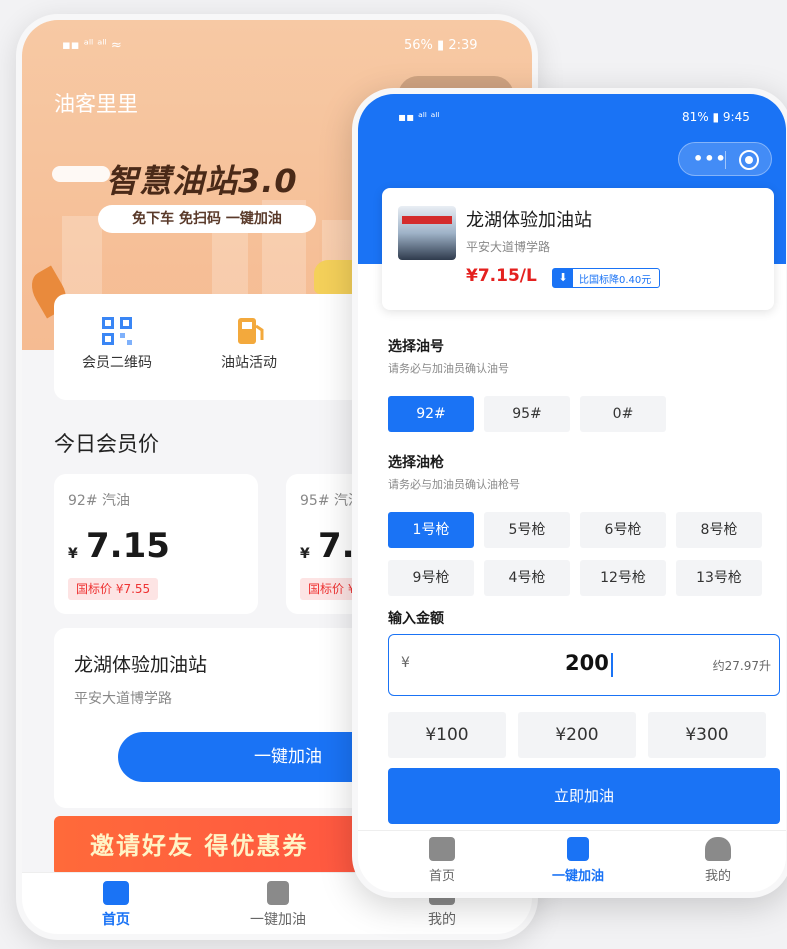 This screenshot has width=787, height=949. I want to click on member-price: 7.15, so click(128, 546).